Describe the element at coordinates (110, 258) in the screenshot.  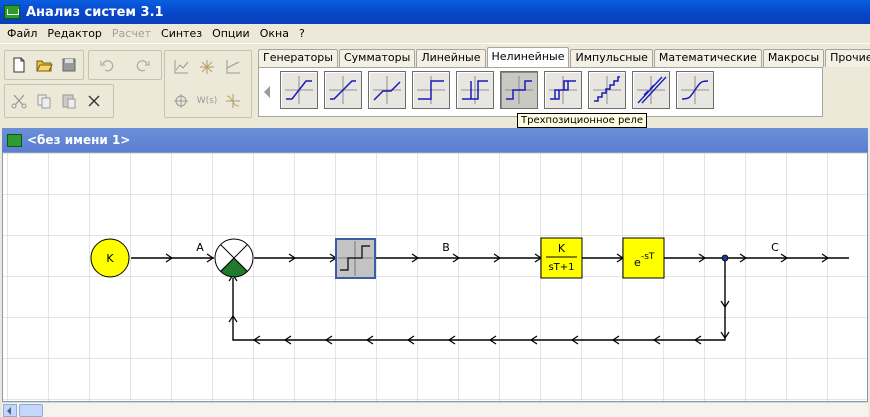
I see `generator-label: K` at that location.